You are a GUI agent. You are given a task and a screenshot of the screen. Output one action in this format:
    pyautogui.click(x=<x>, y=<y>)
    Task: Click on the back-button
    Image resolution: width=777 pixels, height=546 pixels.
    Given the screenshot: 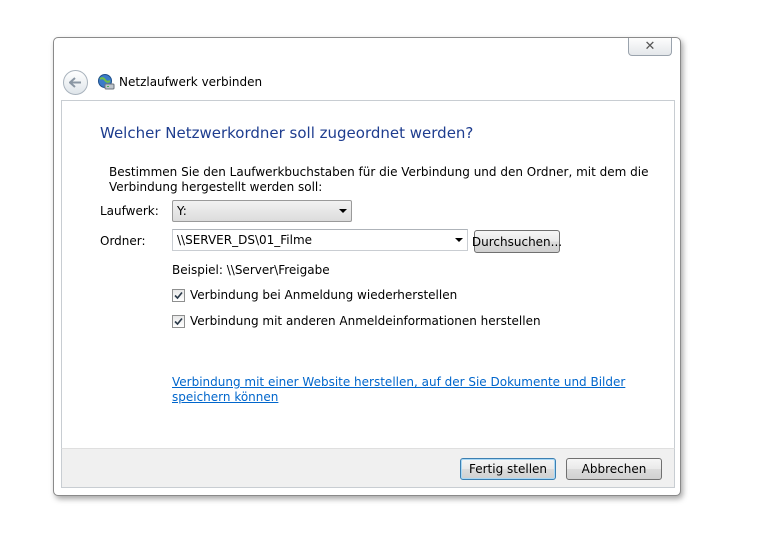 What is the action you would take?
    pyautogui.click(x=75, y=82)
    